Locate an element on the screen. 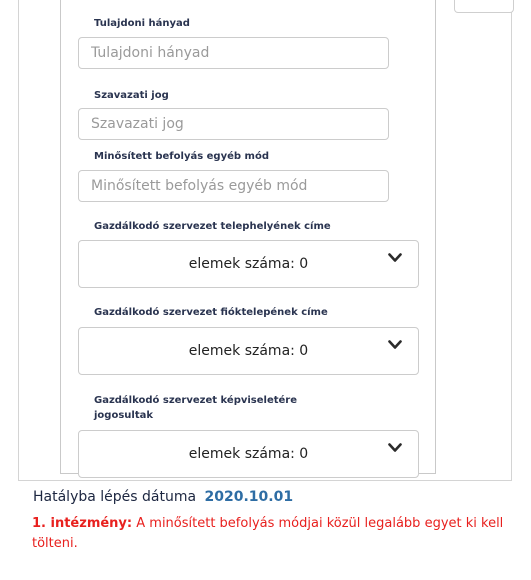  ownership-share-label: Tulajdoni hányad is located at coordinates (142, 23).